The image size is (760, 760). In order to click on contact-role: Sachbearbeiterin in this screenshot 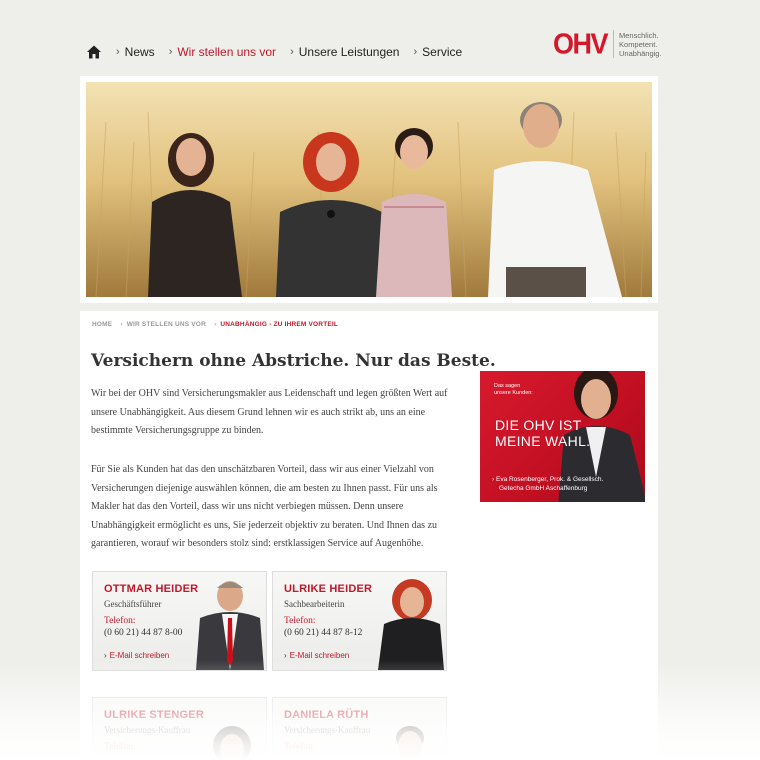, I will do `click(314, 604)`.